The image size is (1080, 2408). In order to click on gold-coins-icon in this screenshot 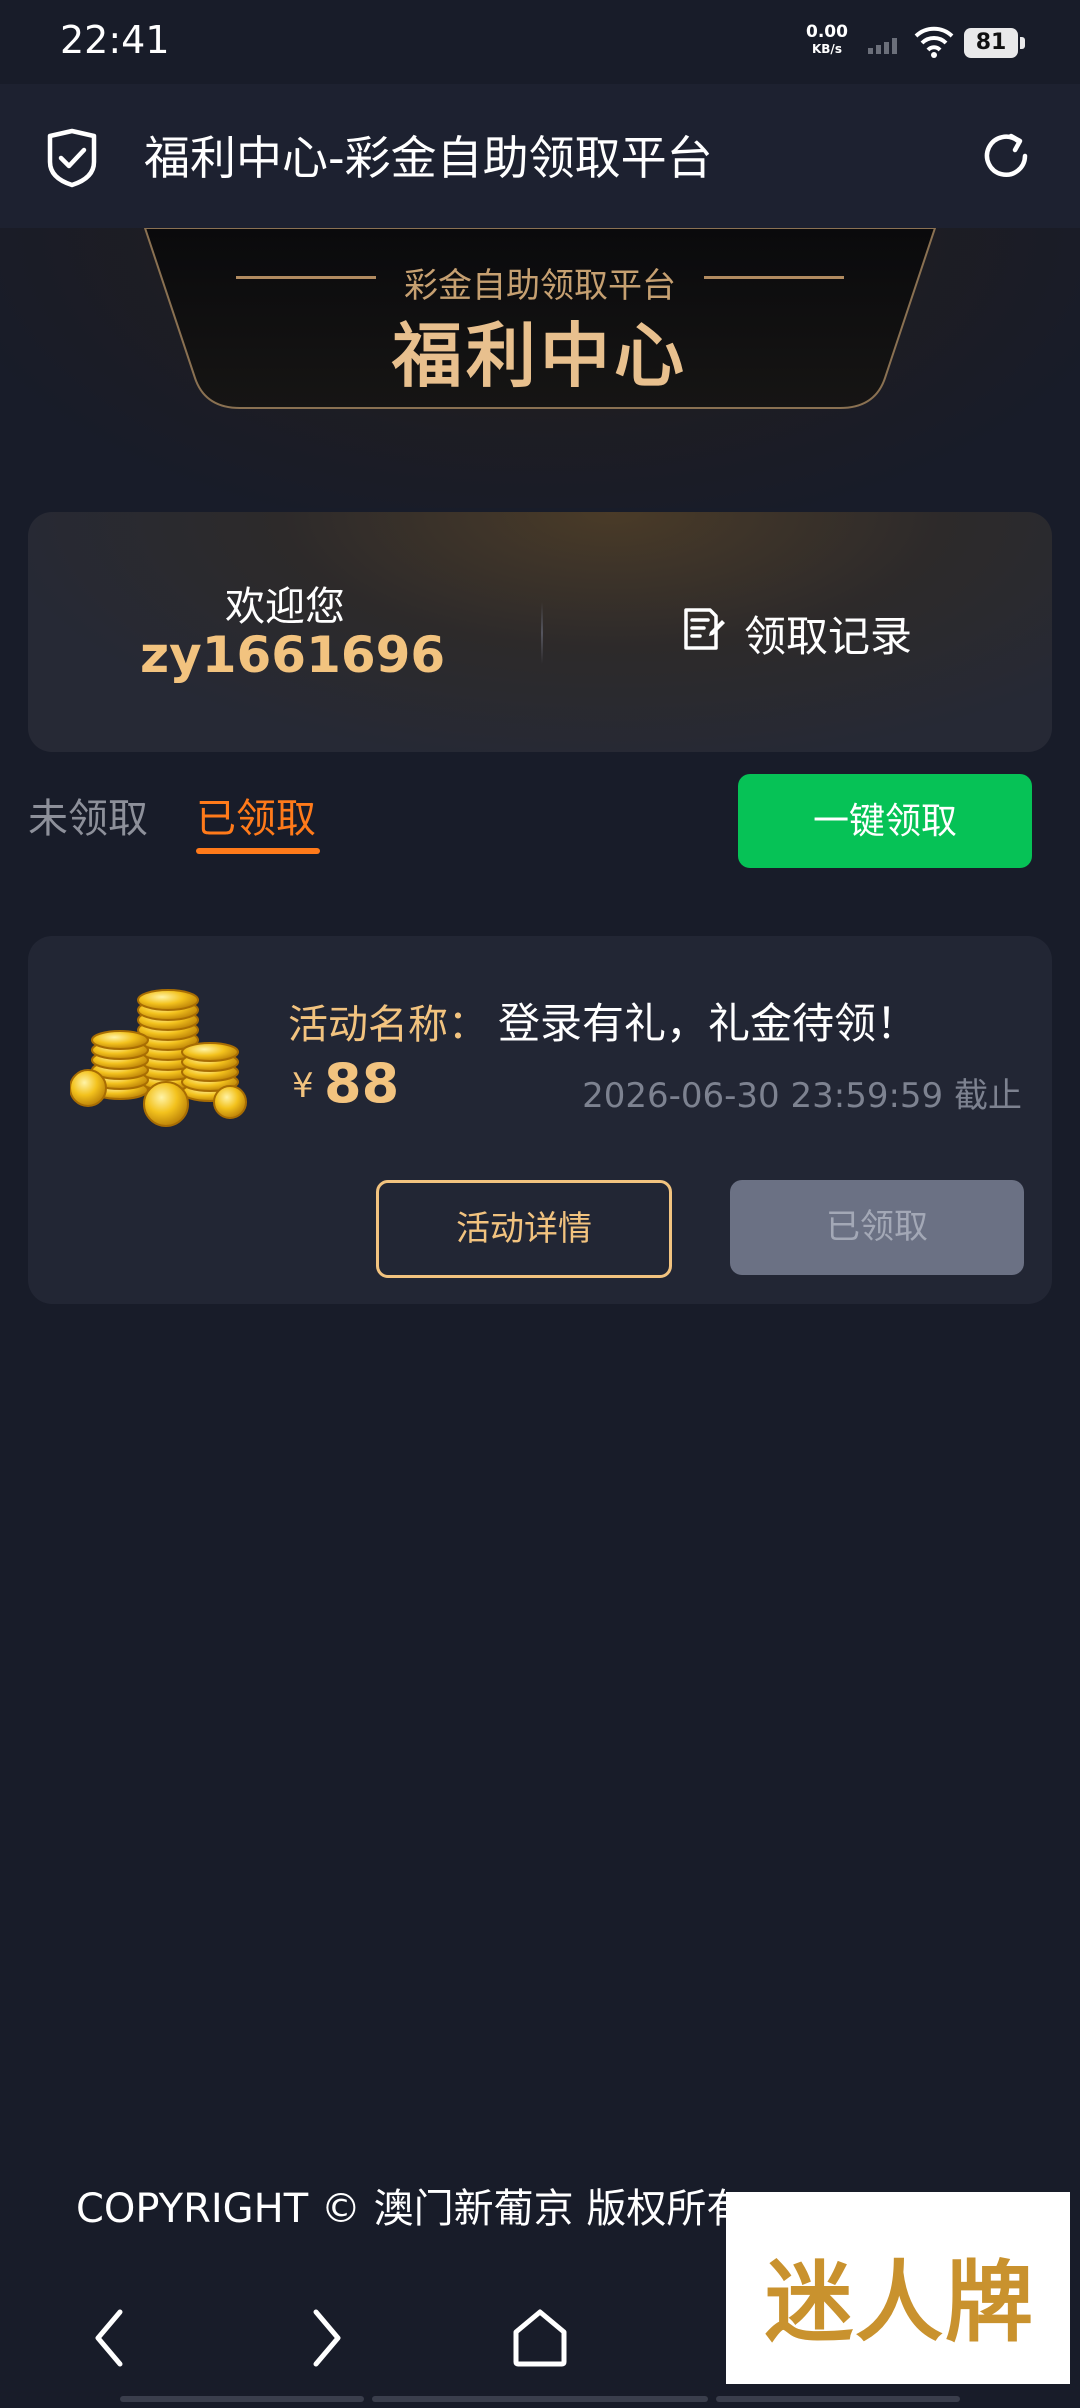, I will do `click(158, 1058)`.